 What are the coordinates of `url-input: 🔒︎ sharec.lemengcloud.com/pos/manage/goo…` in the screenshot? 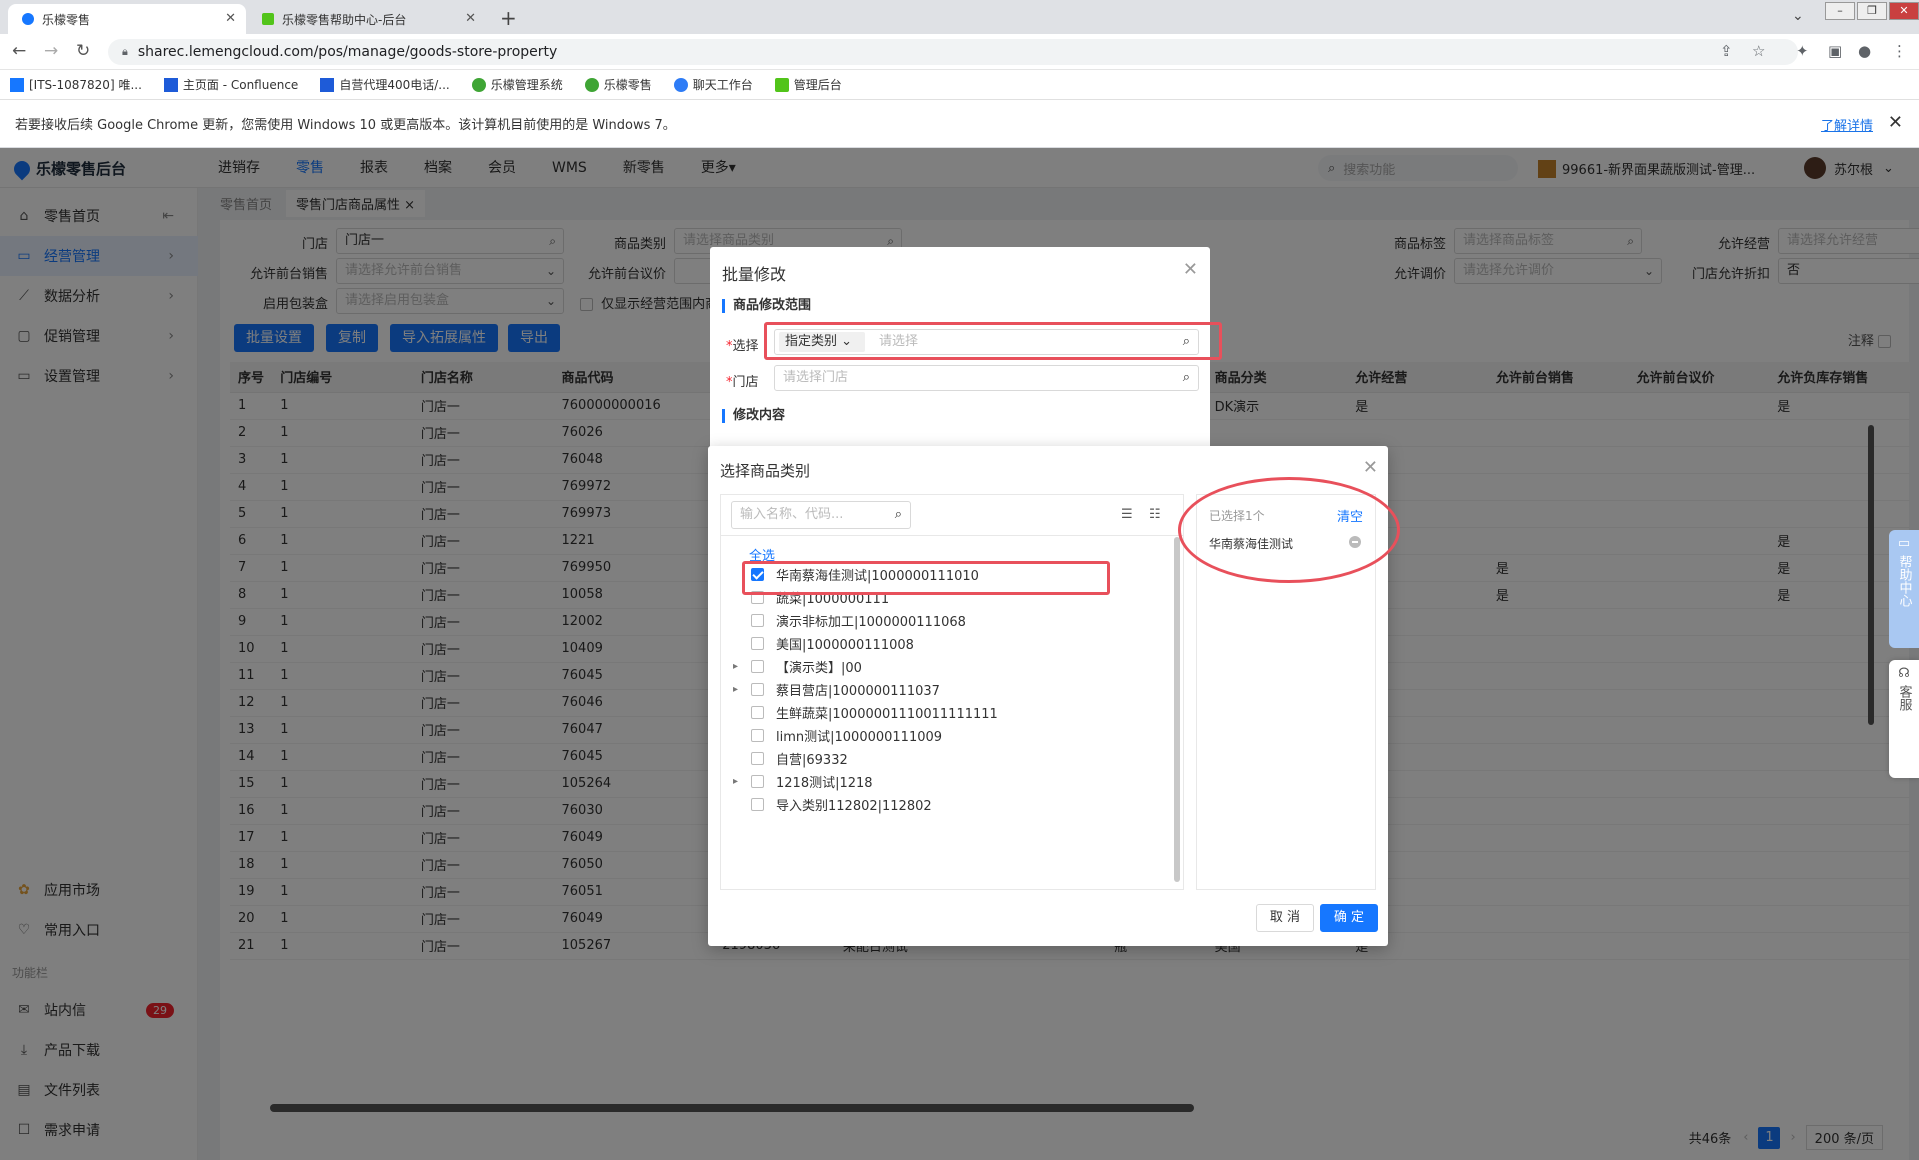 It's located at (953, 52).